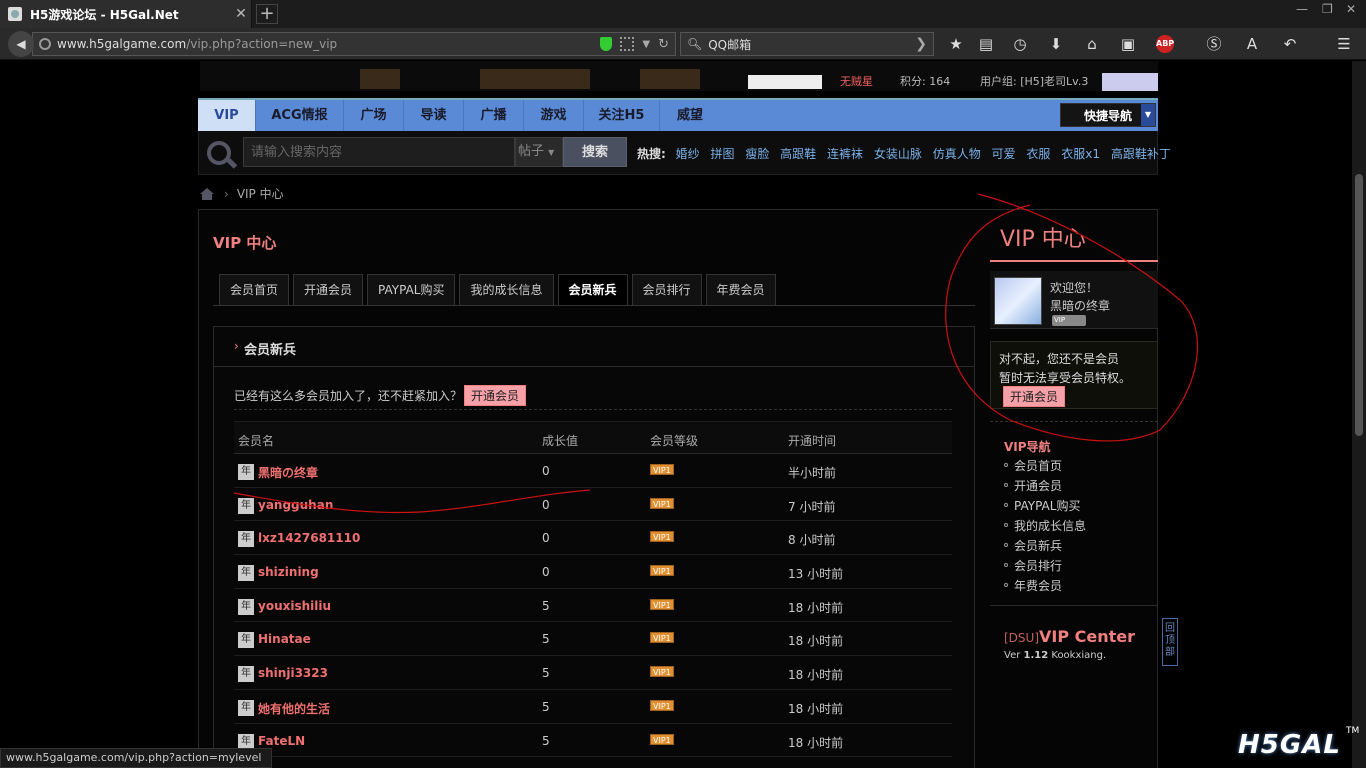  Describe the element at coordinates (1045, 525) in the screenshot. I see `vip-nav-item: 我的成长信息` at that location.